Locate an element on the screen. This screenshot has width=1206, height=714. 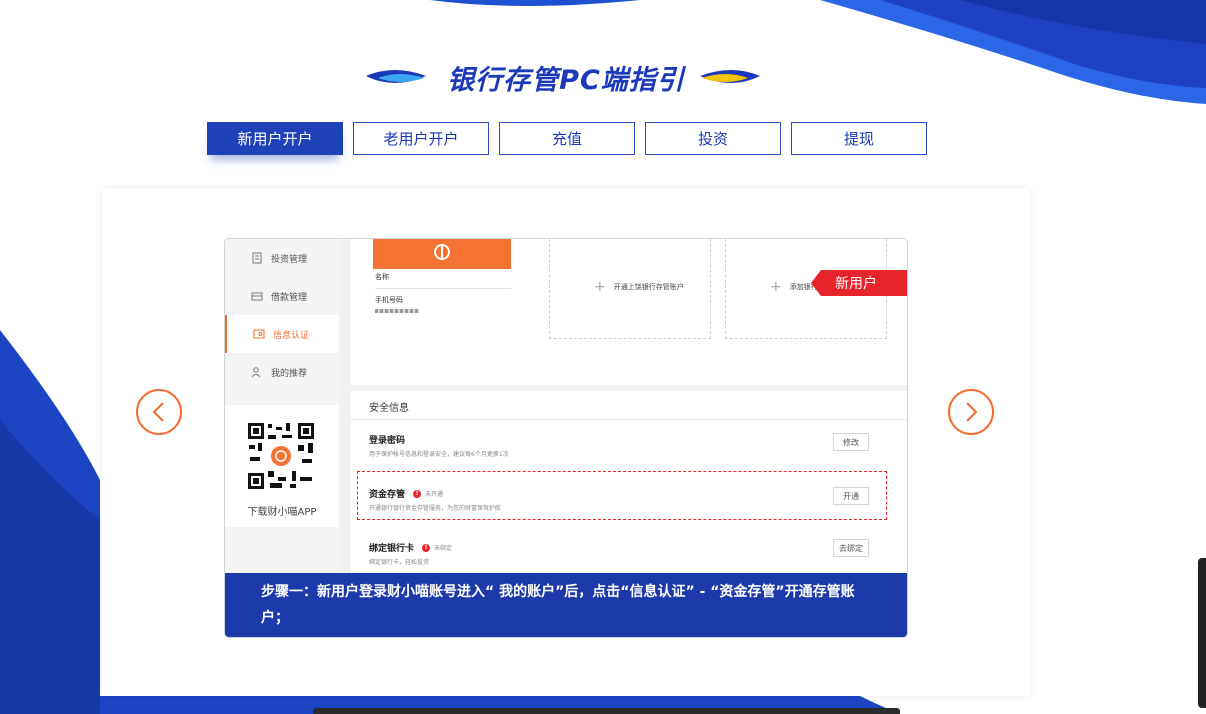
chevron-right-icon is located at coordinates (972, 412).